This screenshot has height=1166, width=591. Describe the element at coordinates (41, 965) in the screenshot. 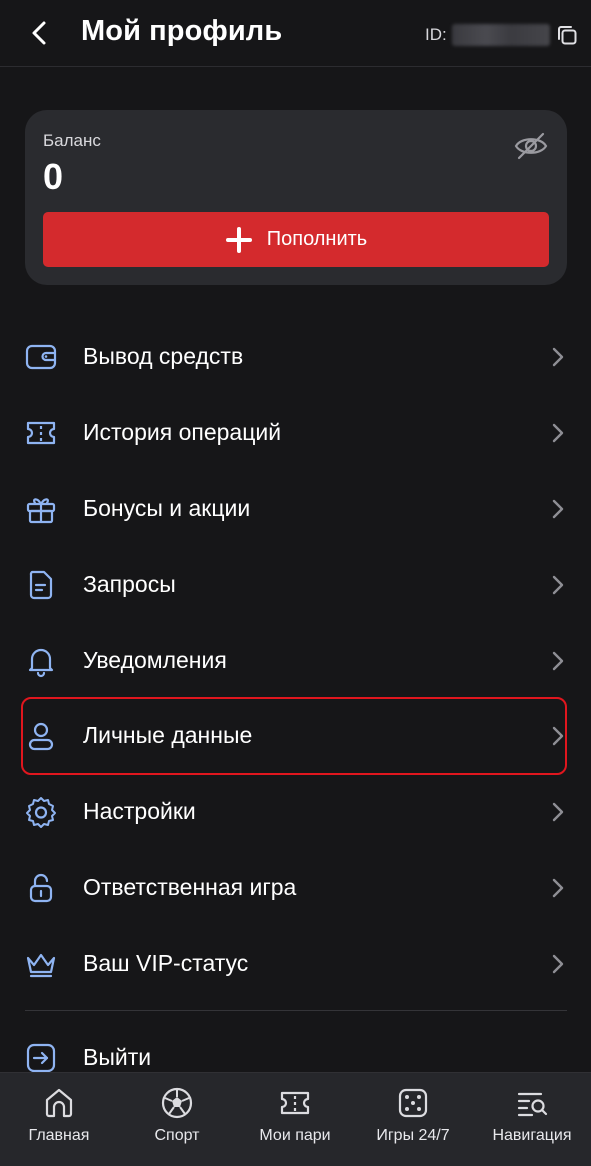

I see `crown-icon` at that location.